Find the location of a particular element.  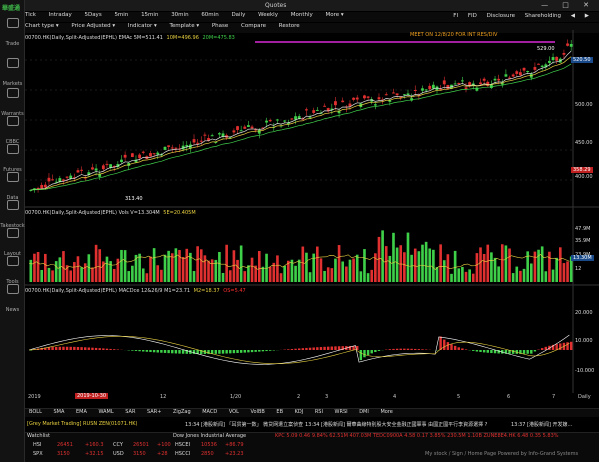

period-15min: 15min is located at coordinates (149, 15).